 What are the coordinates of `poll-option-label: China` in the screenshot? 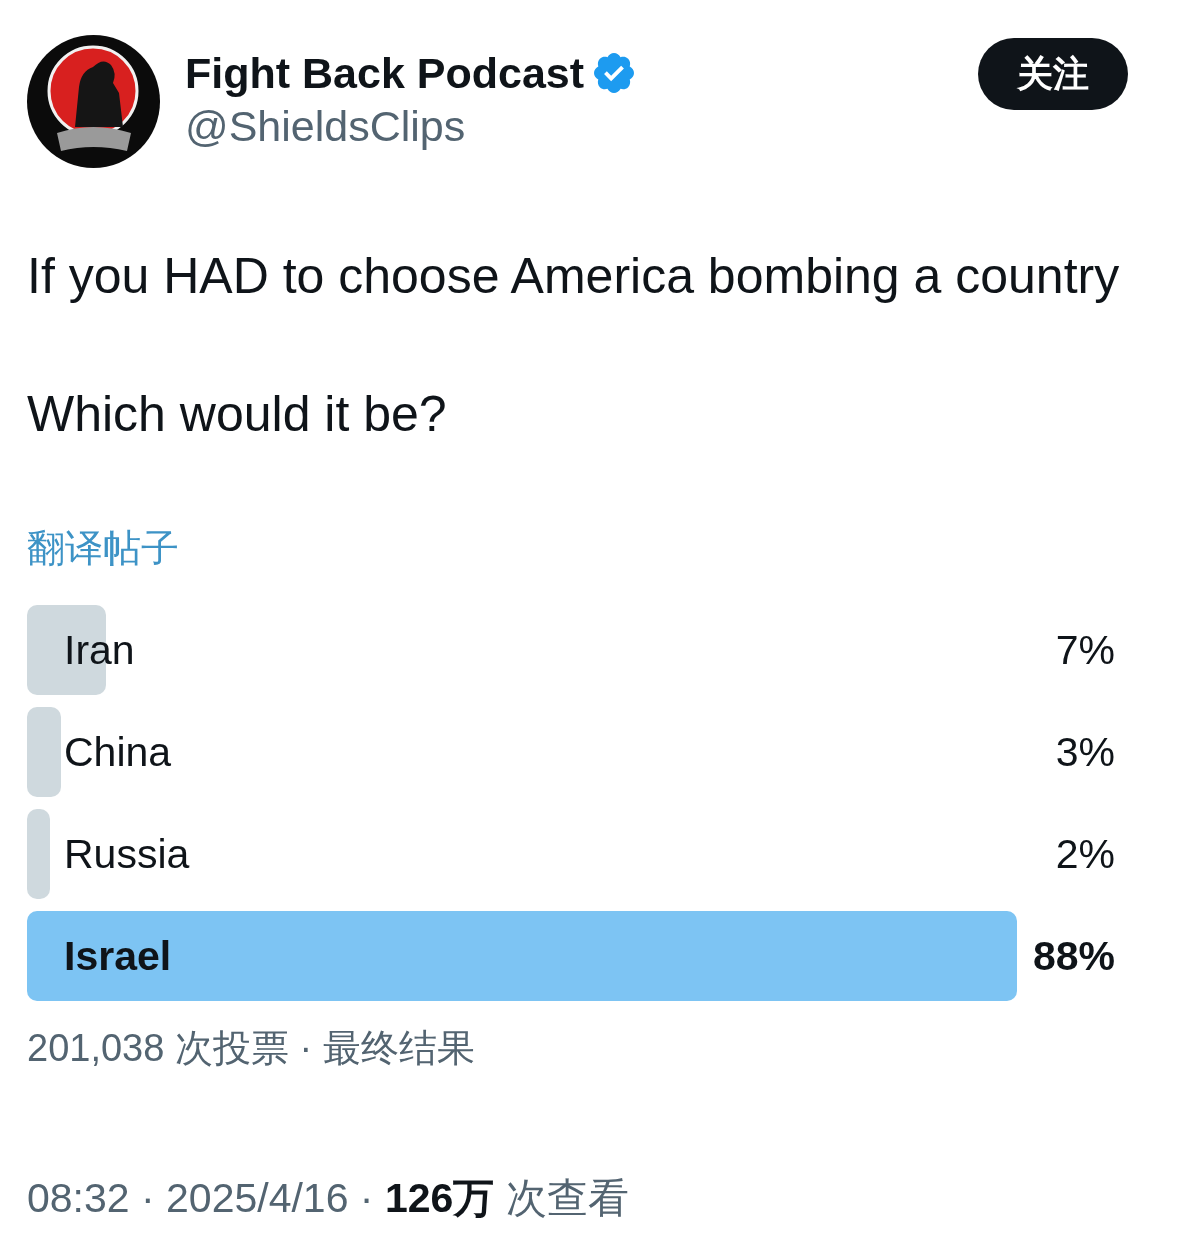 It's located at (118, 752).